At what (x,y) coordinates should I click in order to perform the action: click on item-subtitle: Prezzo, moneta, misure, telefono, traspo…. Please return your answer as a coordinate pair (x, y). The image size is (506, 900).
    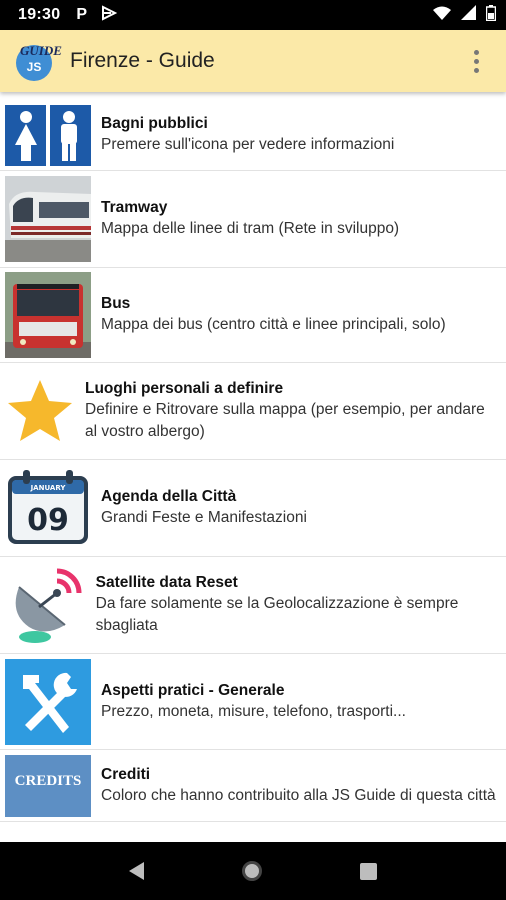
    Looking at the image, I should click on (253, 711).